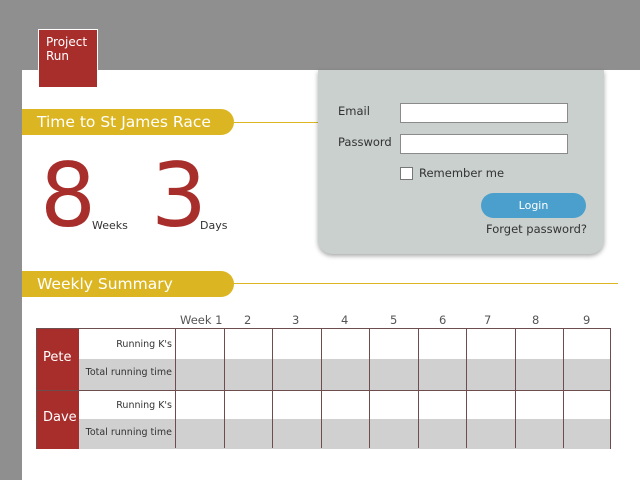 This screenshot has height=480, width=640. Describe the element at coordinates (536, 320) in the screenshot. I see `week-header-8: 8` at that location.